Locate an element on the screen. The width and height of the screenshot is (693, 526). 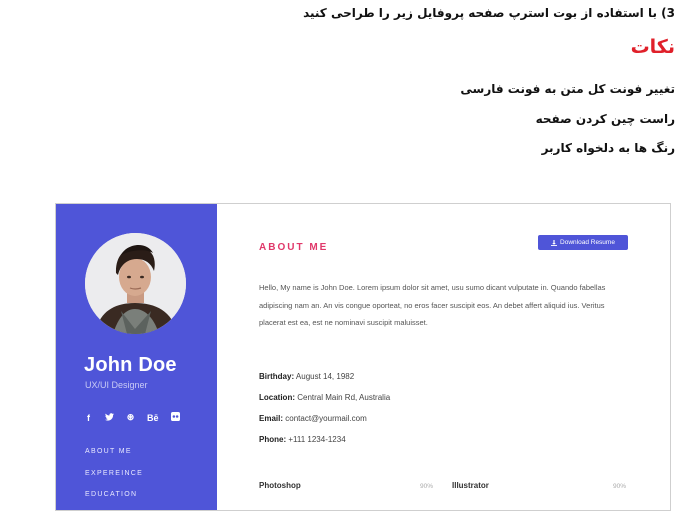
info-phone: Phone: +111 1234-1234 is located at coordinates (302, 439).